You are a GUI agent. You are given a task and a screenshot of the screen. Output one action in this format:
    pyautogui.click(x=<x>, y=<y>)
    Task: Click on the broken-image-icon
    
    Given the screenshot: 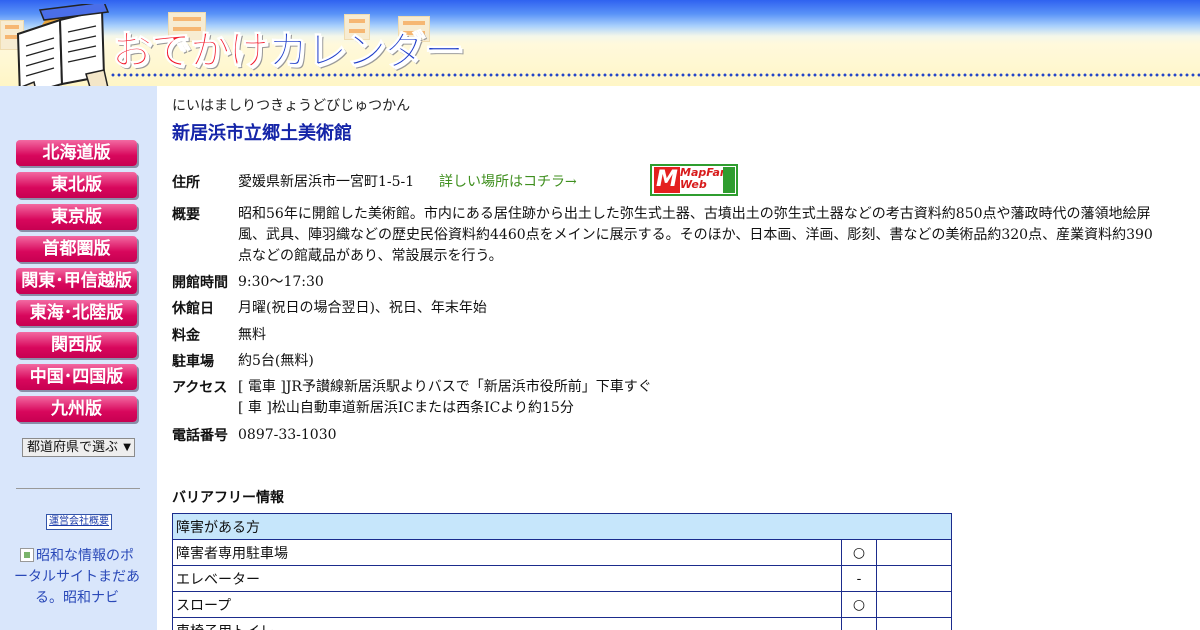 What is the action you would take?
    pyautogui.click(x=27, y=555)
    